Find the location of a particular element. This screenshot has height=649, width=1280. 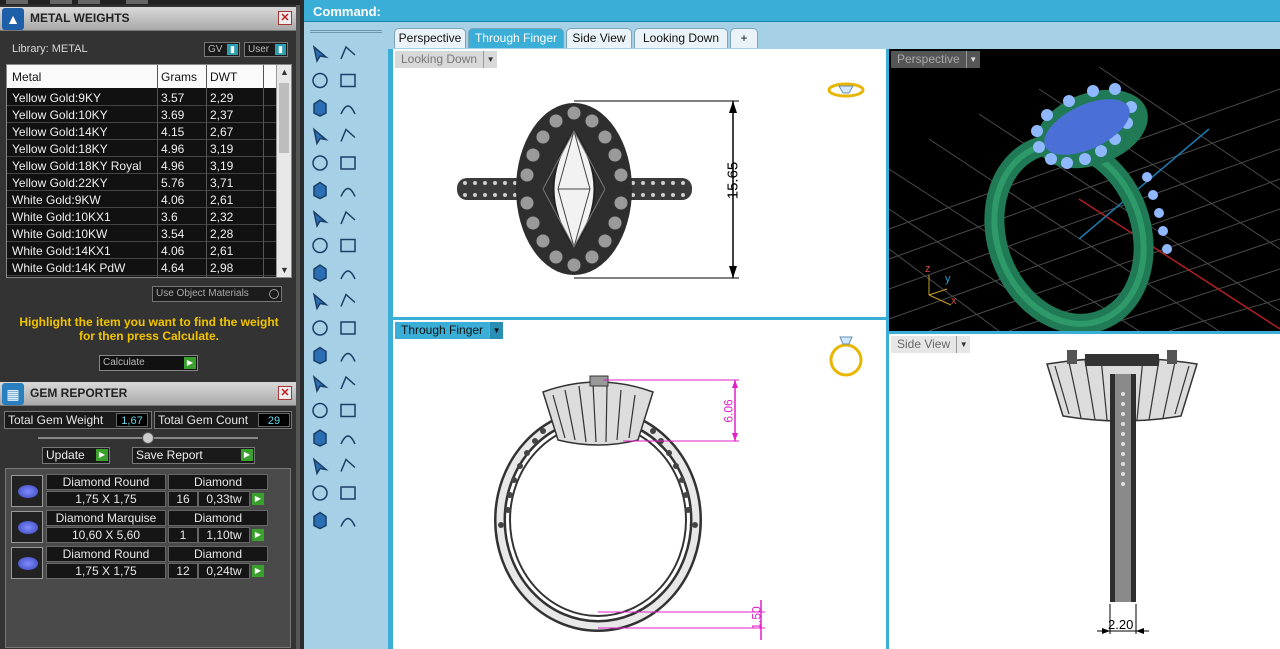

ellipse-icon is located at coordinates (348, 108).